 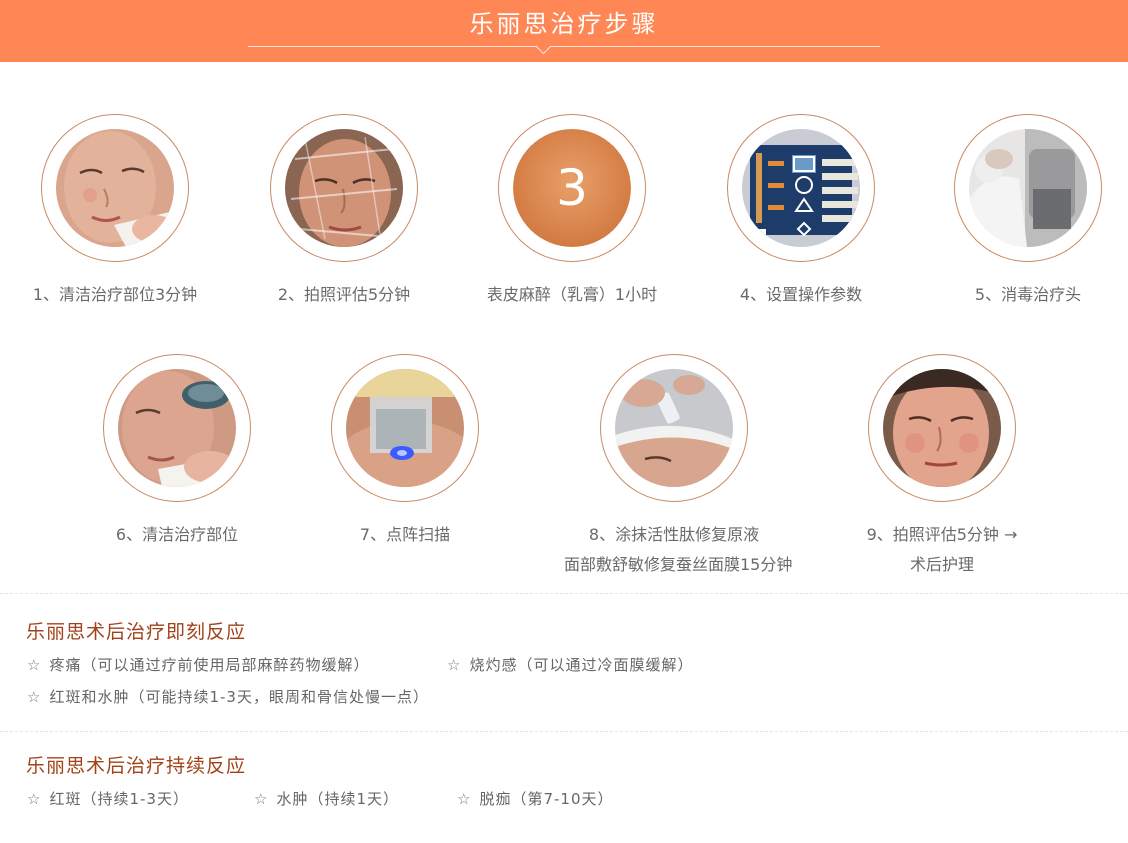 I want to click on step-label-line2: 术后护理, so click(x=941, y=564).